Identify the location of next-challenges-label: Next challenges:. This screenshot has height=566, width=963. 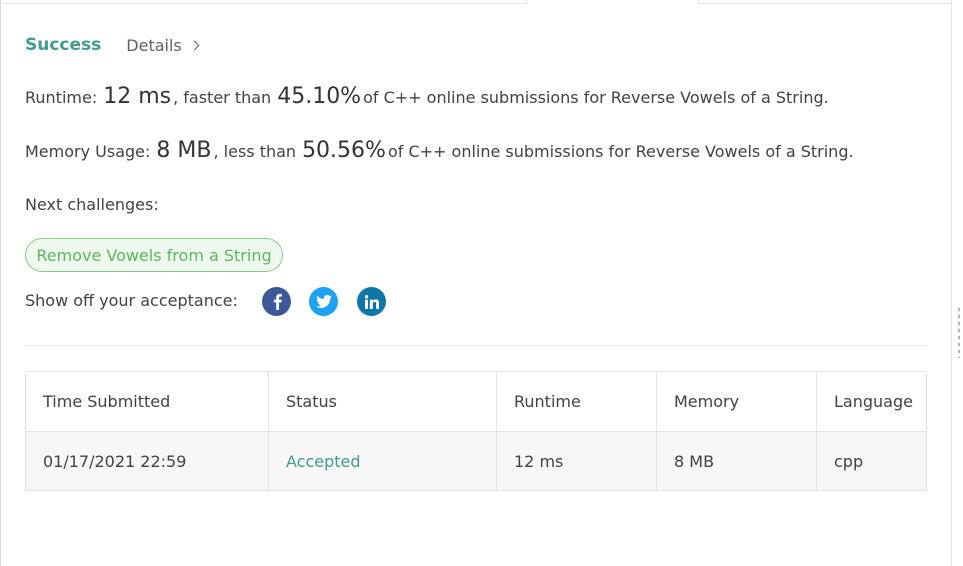
(92, 204).